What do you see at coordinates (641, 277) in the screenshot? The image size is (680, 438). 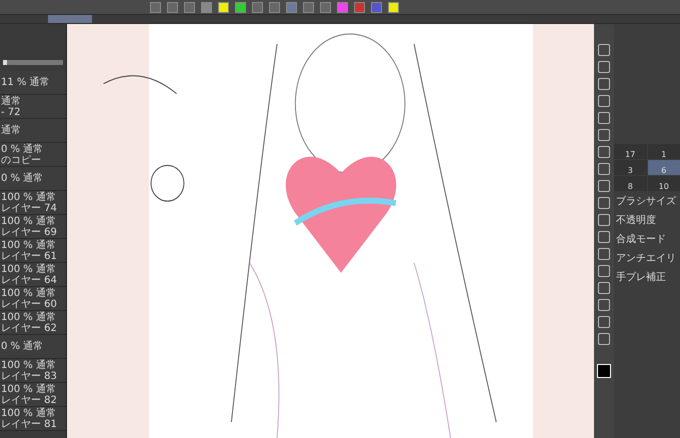 I see `property-label: 手ブレ補正` at bounding box center [641, 277].